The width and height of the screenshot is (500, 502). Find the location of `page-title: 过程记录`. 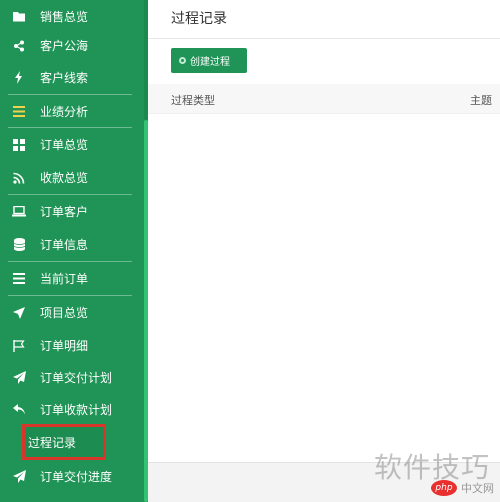

page-title: 过程记录 is located at coordinates (199, 19).